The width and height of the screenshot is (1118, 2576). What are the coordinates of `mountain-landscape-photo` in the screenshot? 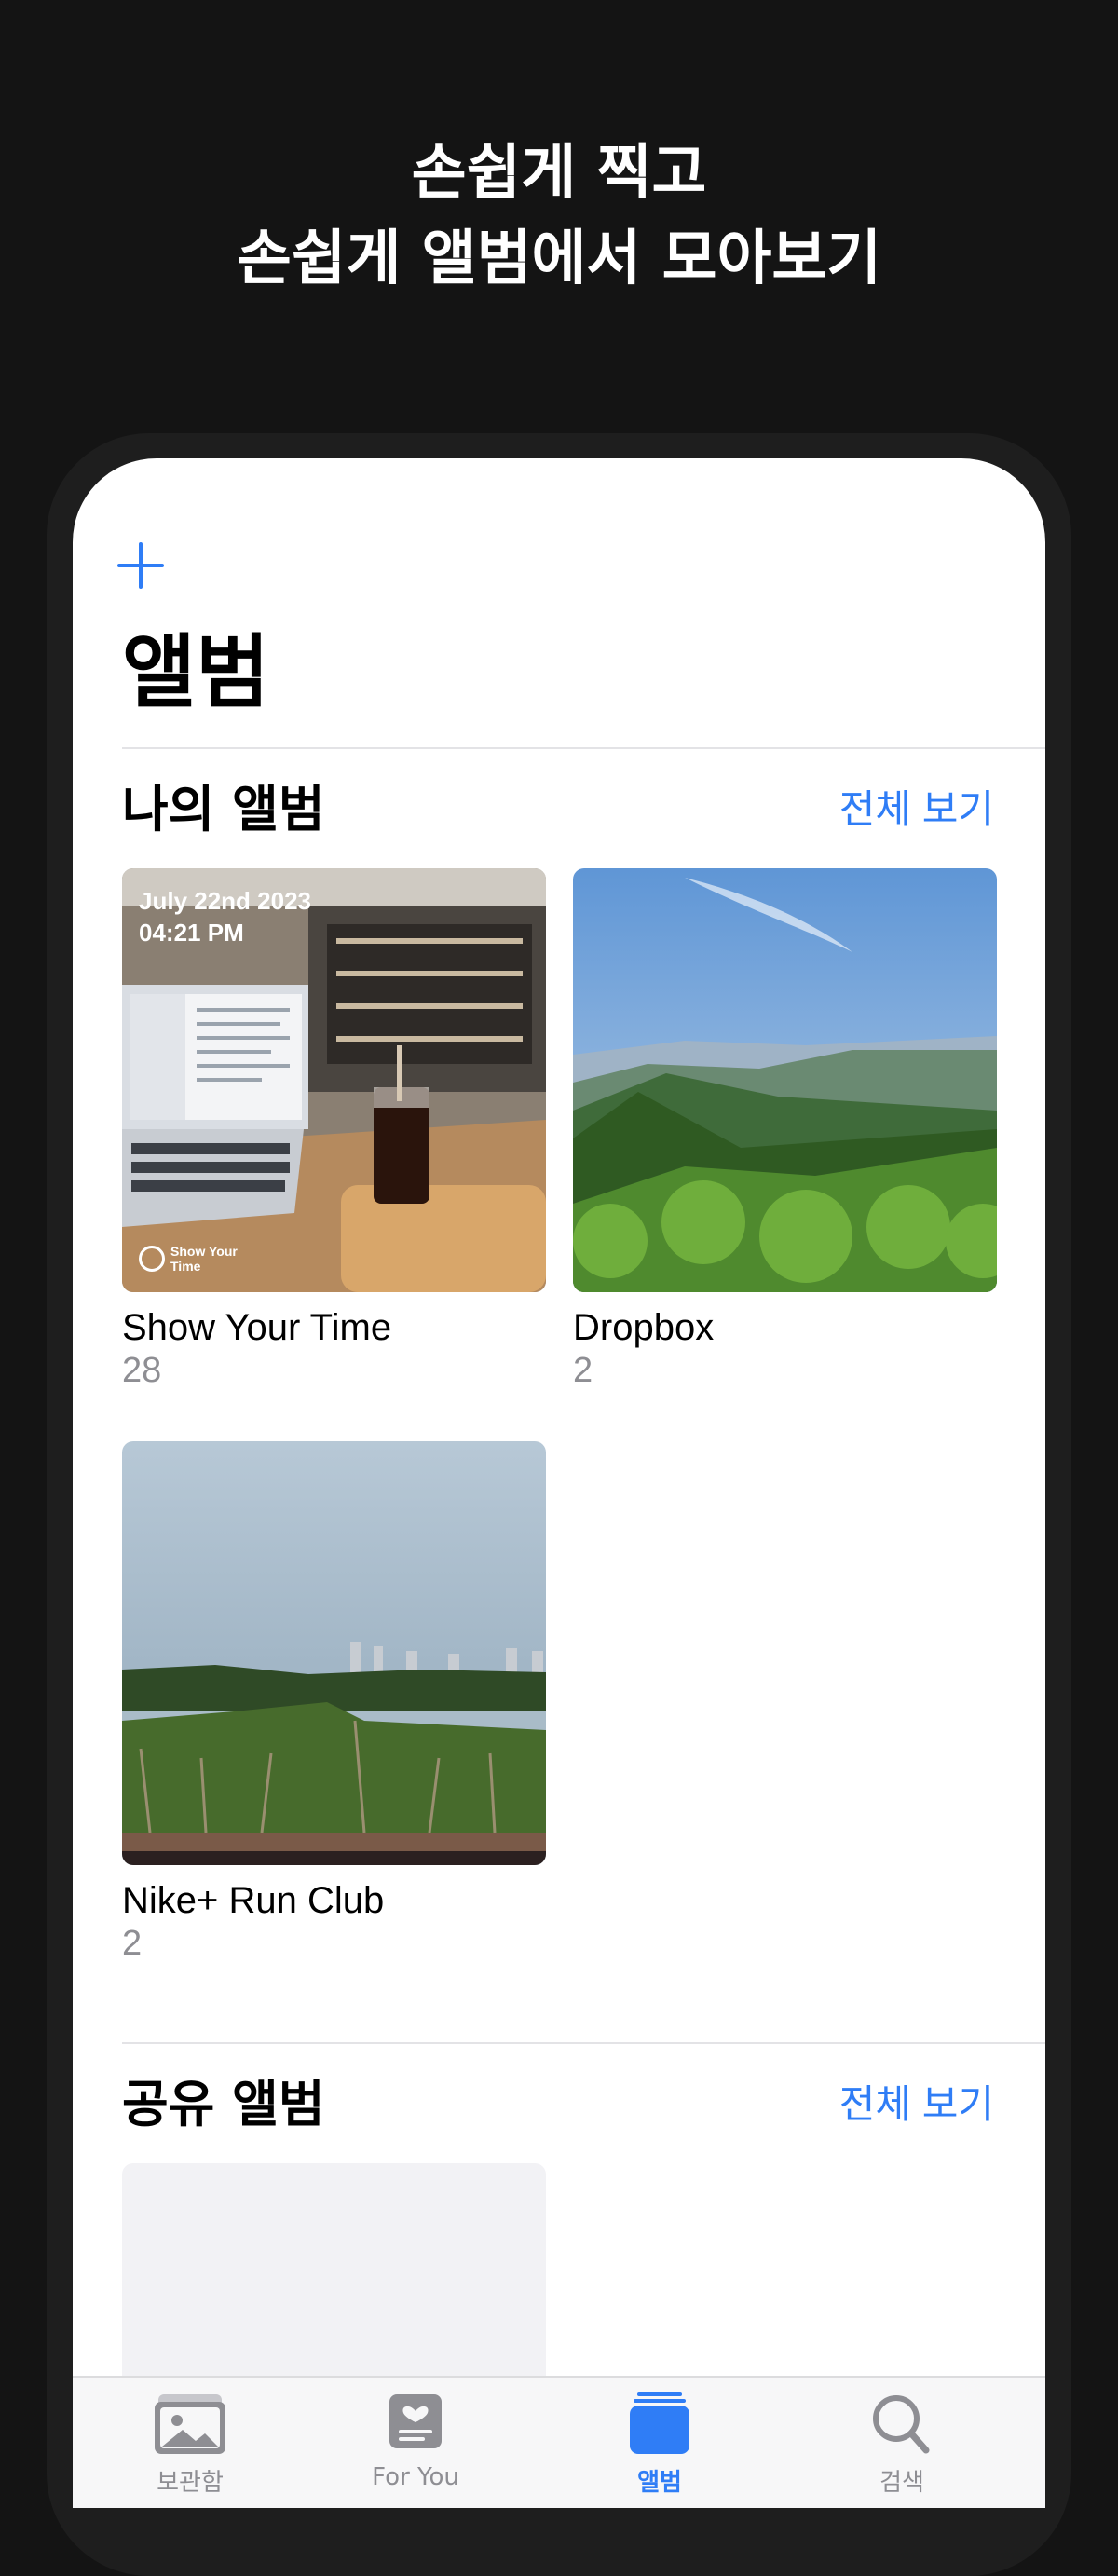 It's located at (785, 1080).